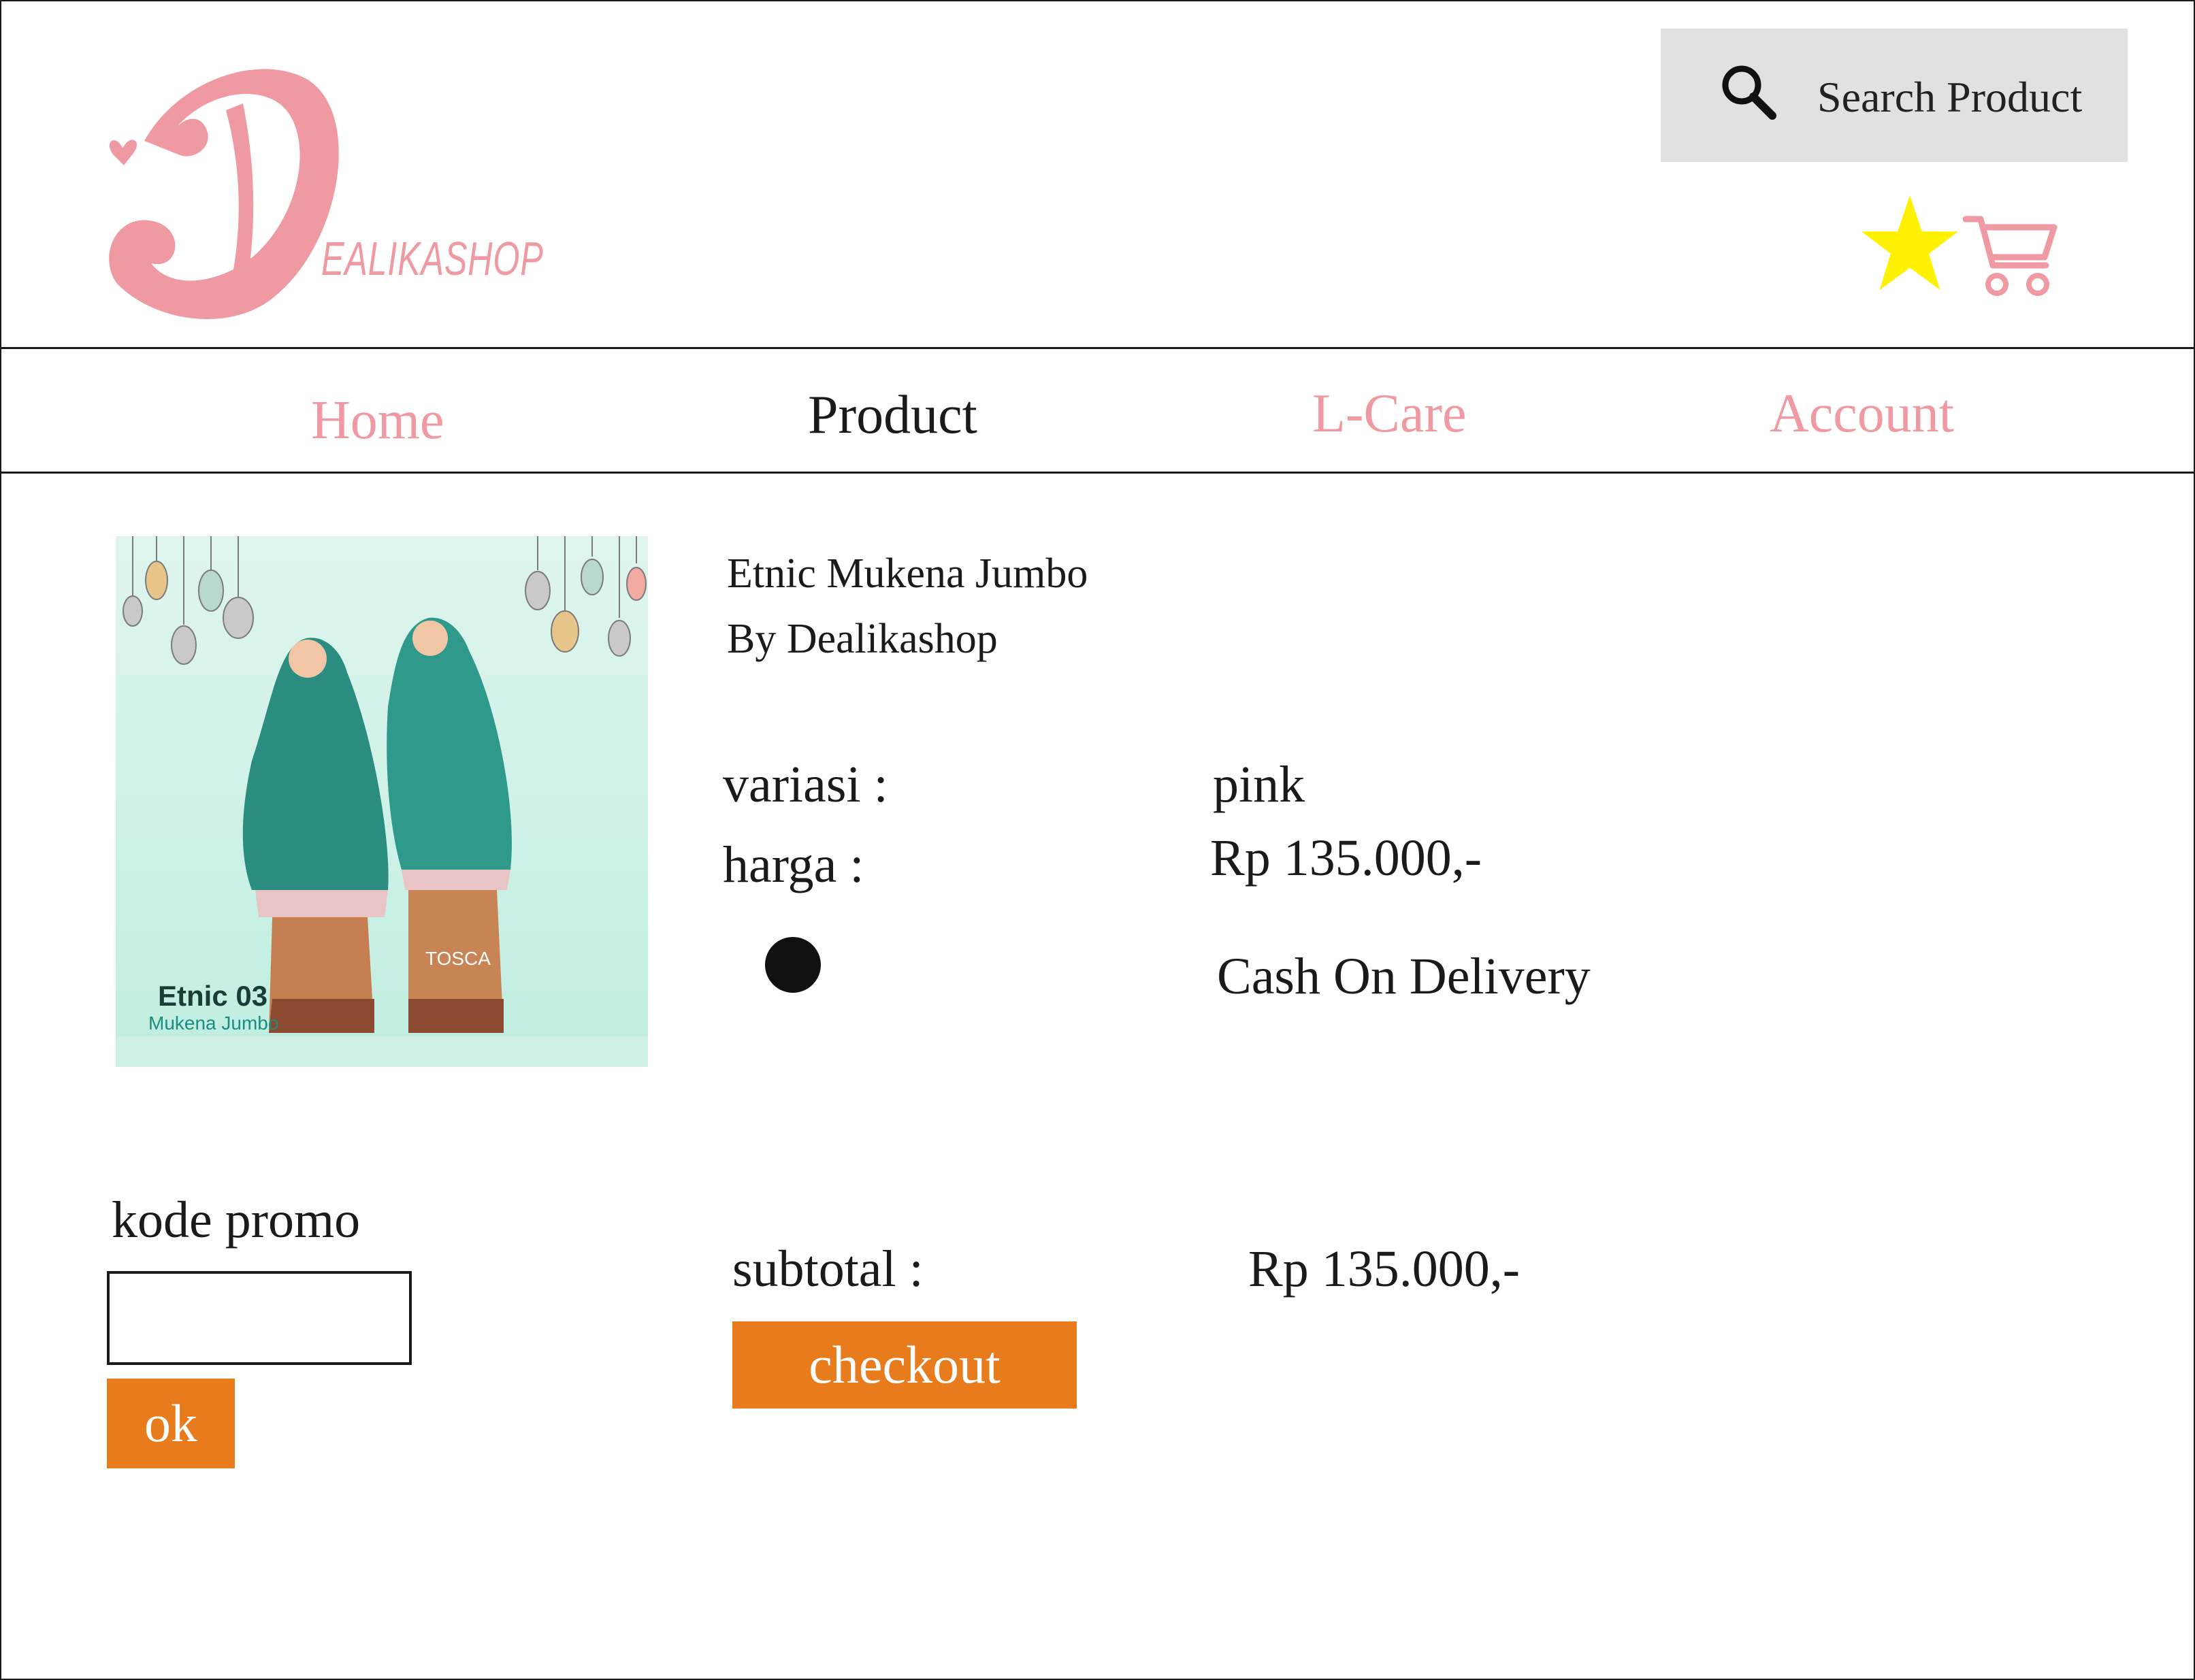 This screenshot has height=1680, width=2195. I want to click on nav-item-account: Account, so click(1862, 414).